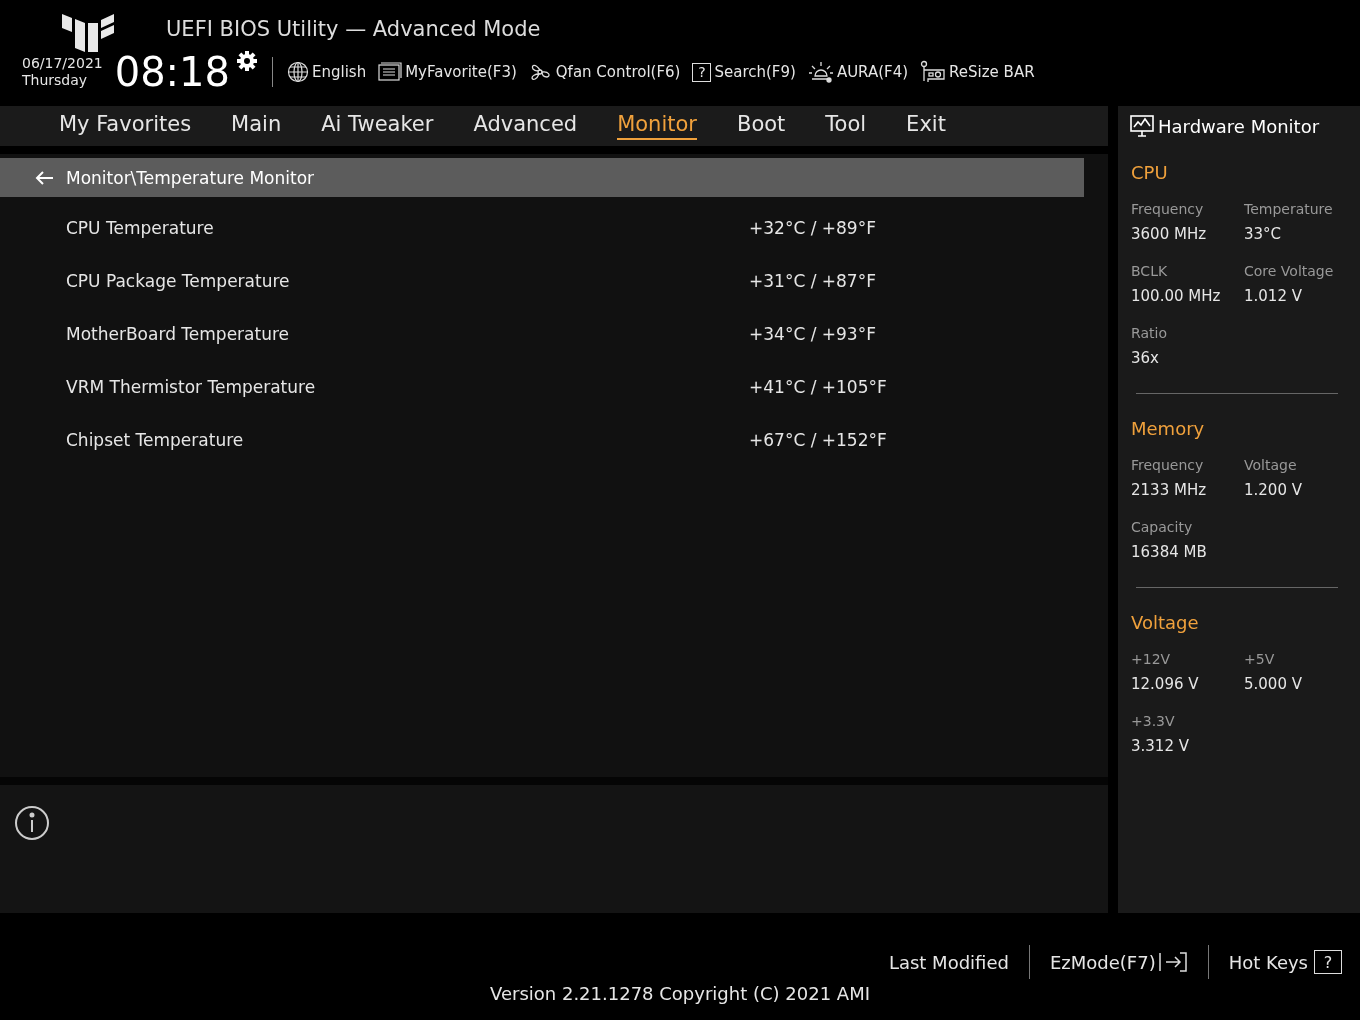 This screenshot has width=1360, height=1020. Describe the element at coordinates (298, 72) in the screenshot. I see `globe-icon` at that location.